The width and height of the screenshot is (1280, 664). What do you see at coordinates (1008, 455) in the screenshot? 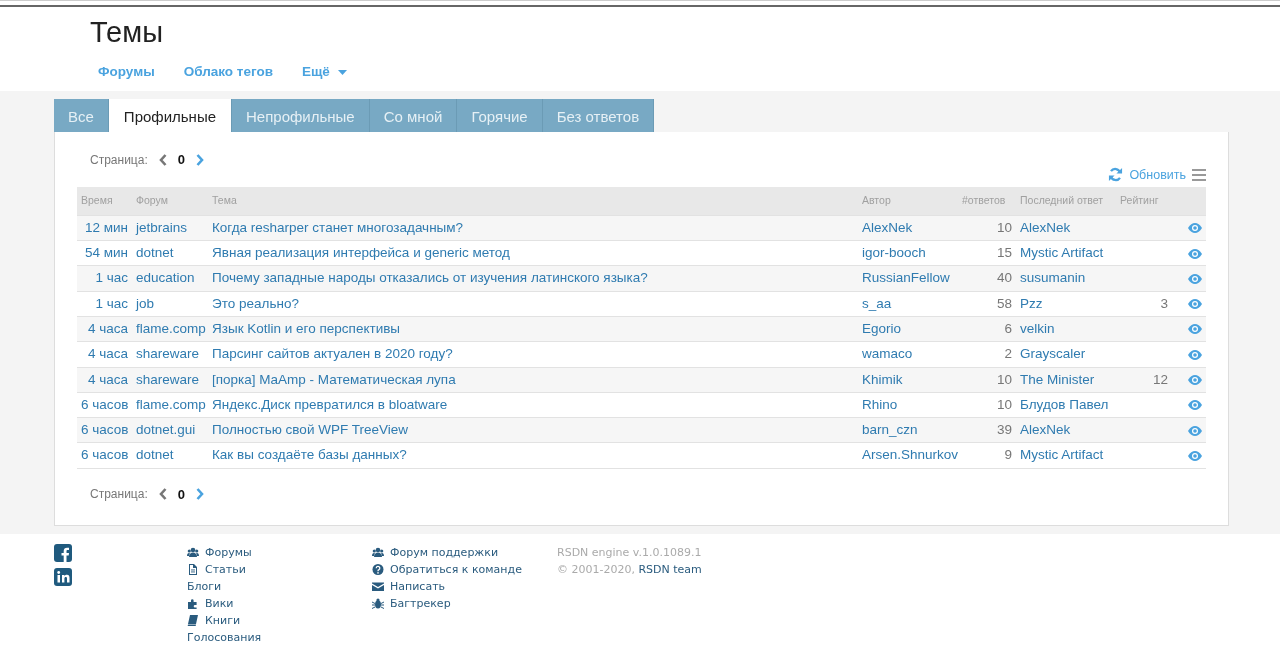
I see `replies-count: 9` at bounding box center [1008, 455].